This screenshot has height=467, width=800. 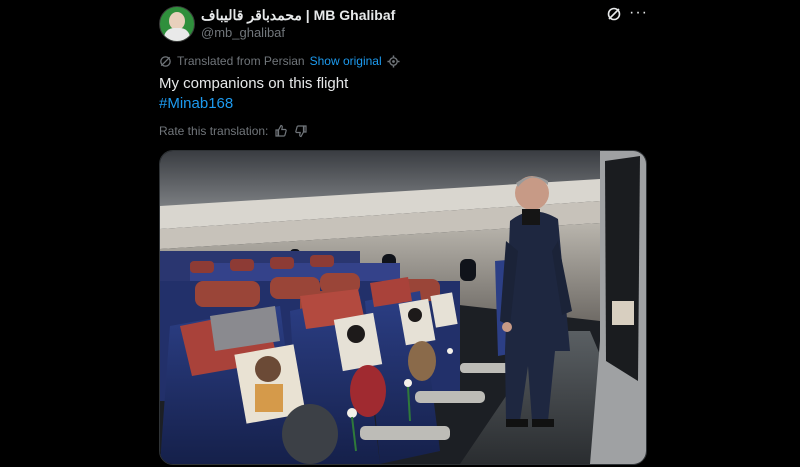 I want to click on translation-row: Translated from Persian Show original, so click(x=279, y=61).